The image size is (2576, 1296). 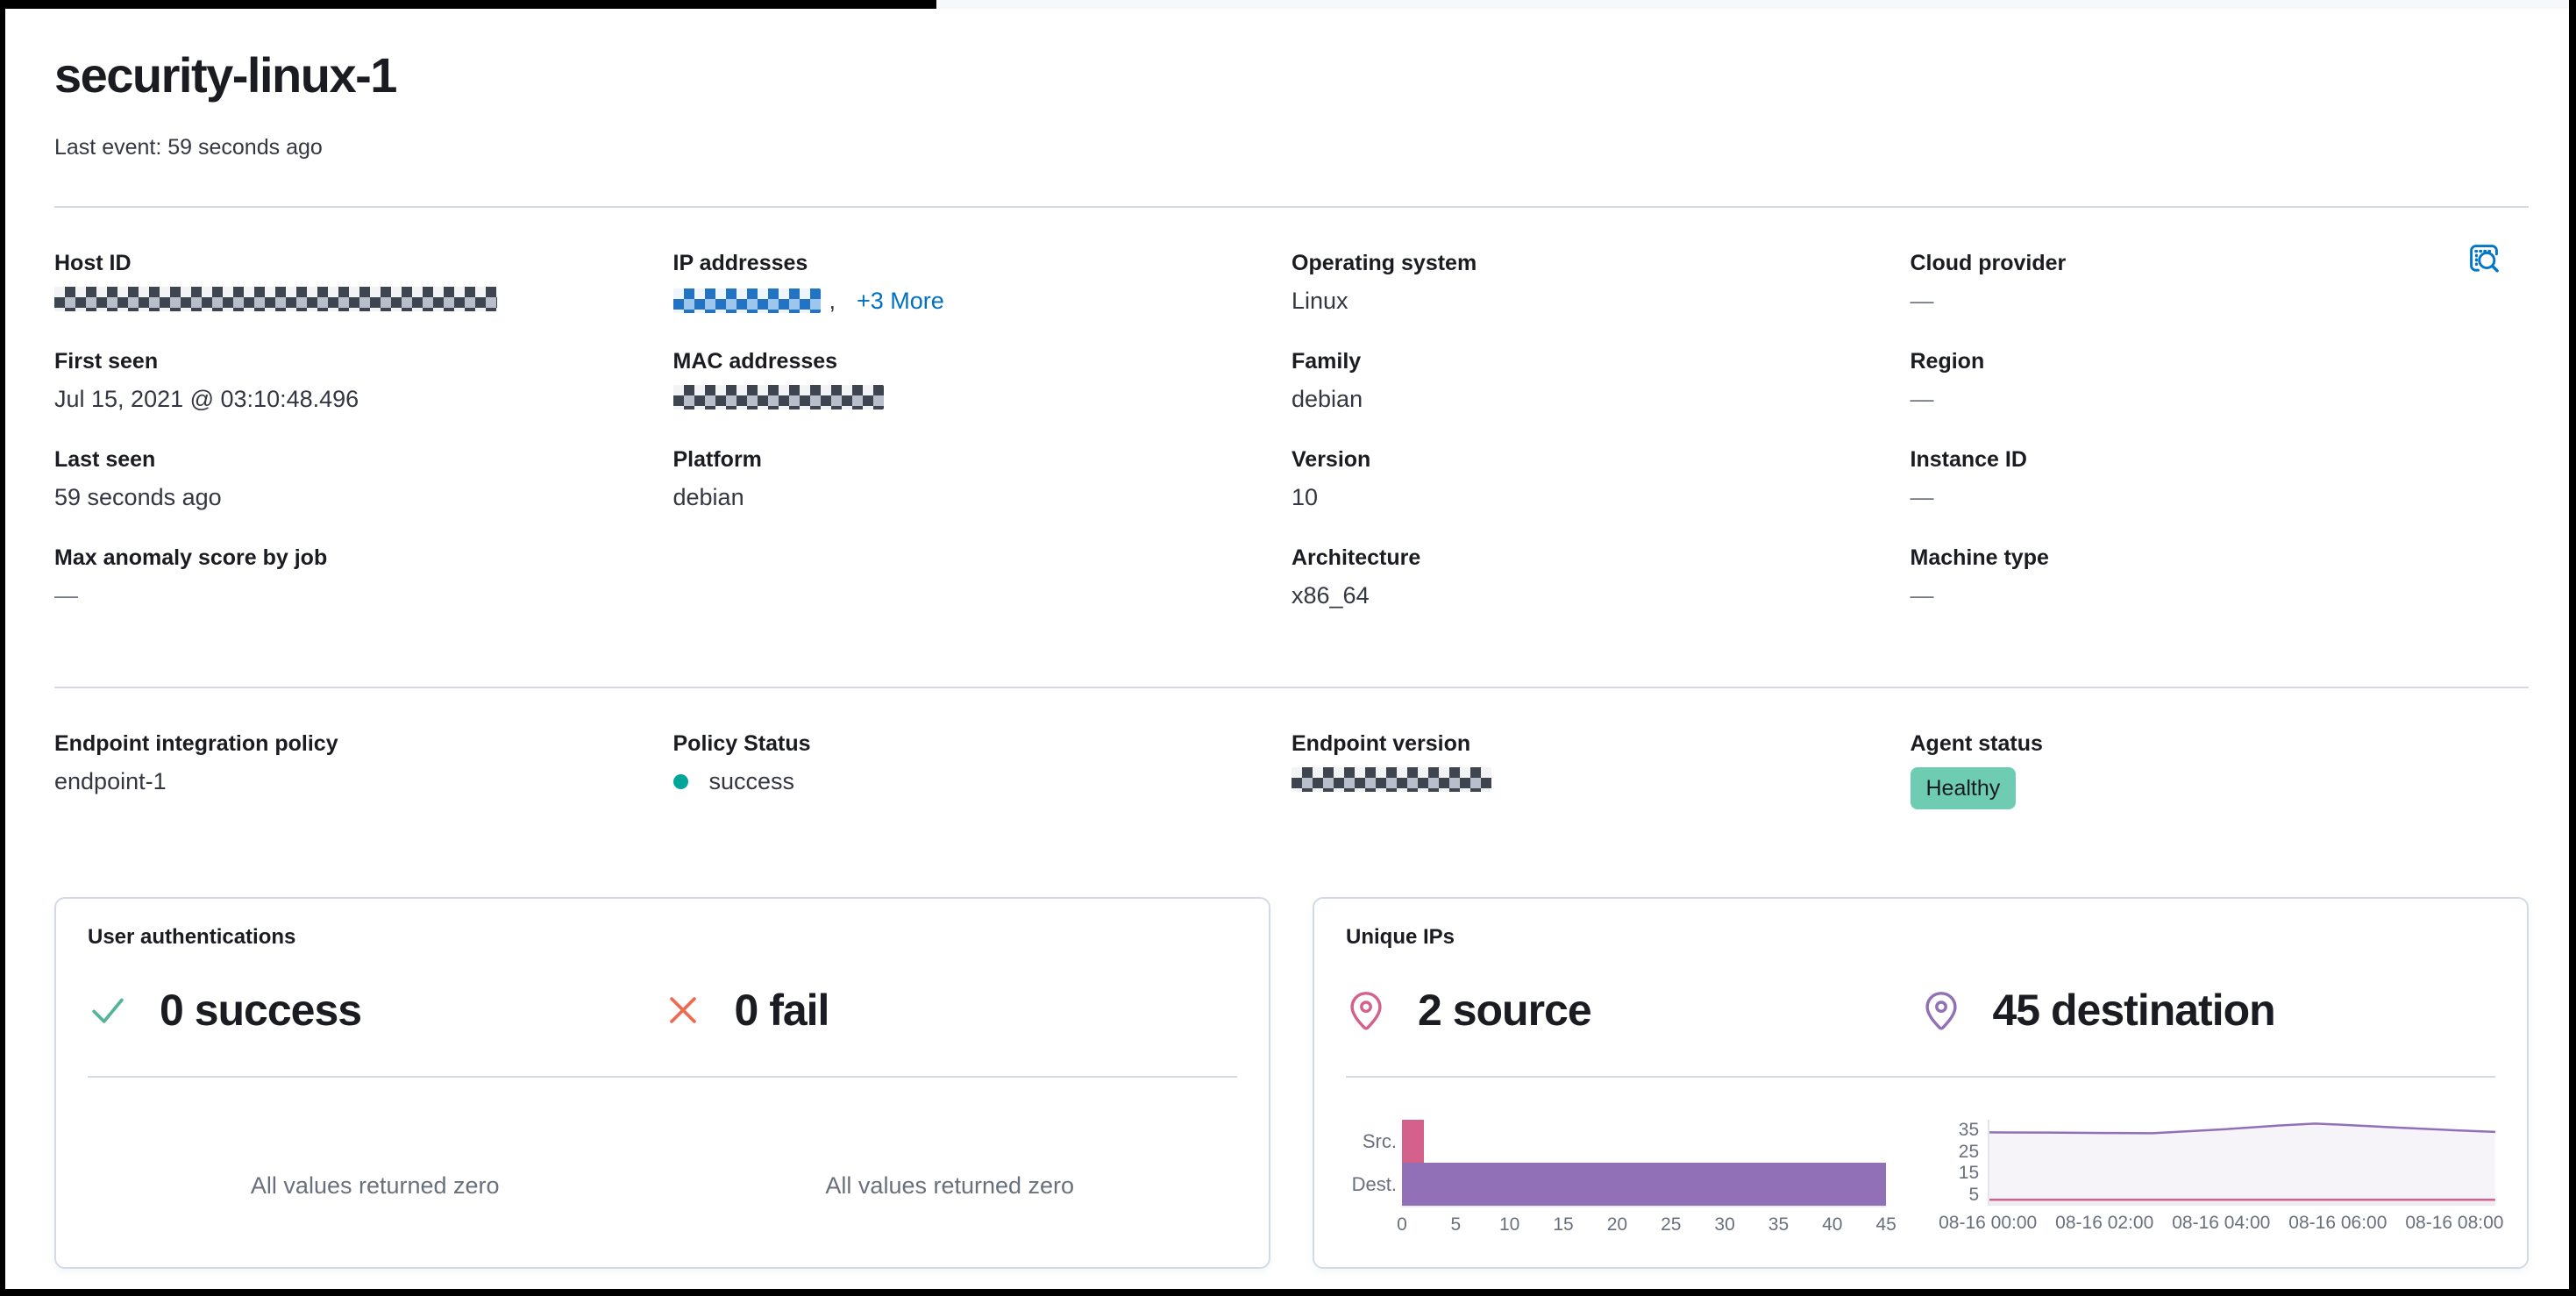 I want to click on field-mac-addresses: MAC addresses, so click(x=982, y=380).